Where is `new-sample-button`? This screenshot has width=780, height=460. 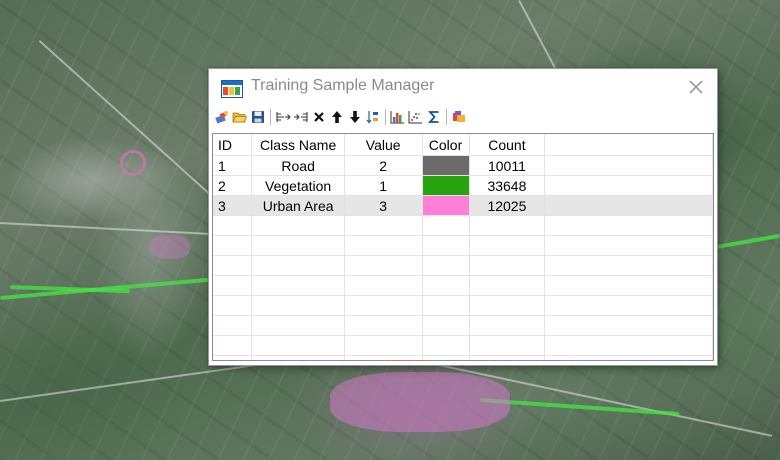 new-sample-button is located at coordinates (221, 117).